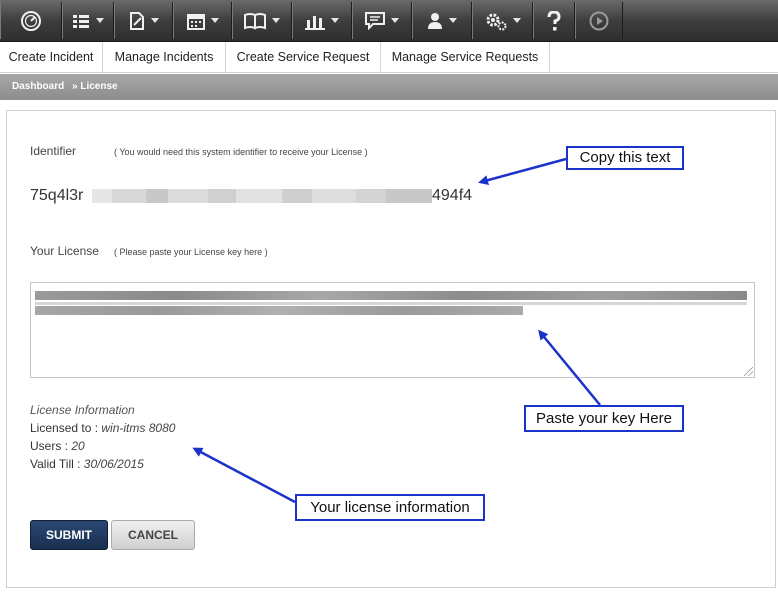 The image size is (778, 594). Describe the element at coordinates (69, 535) in the screenshot. I see `submit-button: SUBMIT` at that location.